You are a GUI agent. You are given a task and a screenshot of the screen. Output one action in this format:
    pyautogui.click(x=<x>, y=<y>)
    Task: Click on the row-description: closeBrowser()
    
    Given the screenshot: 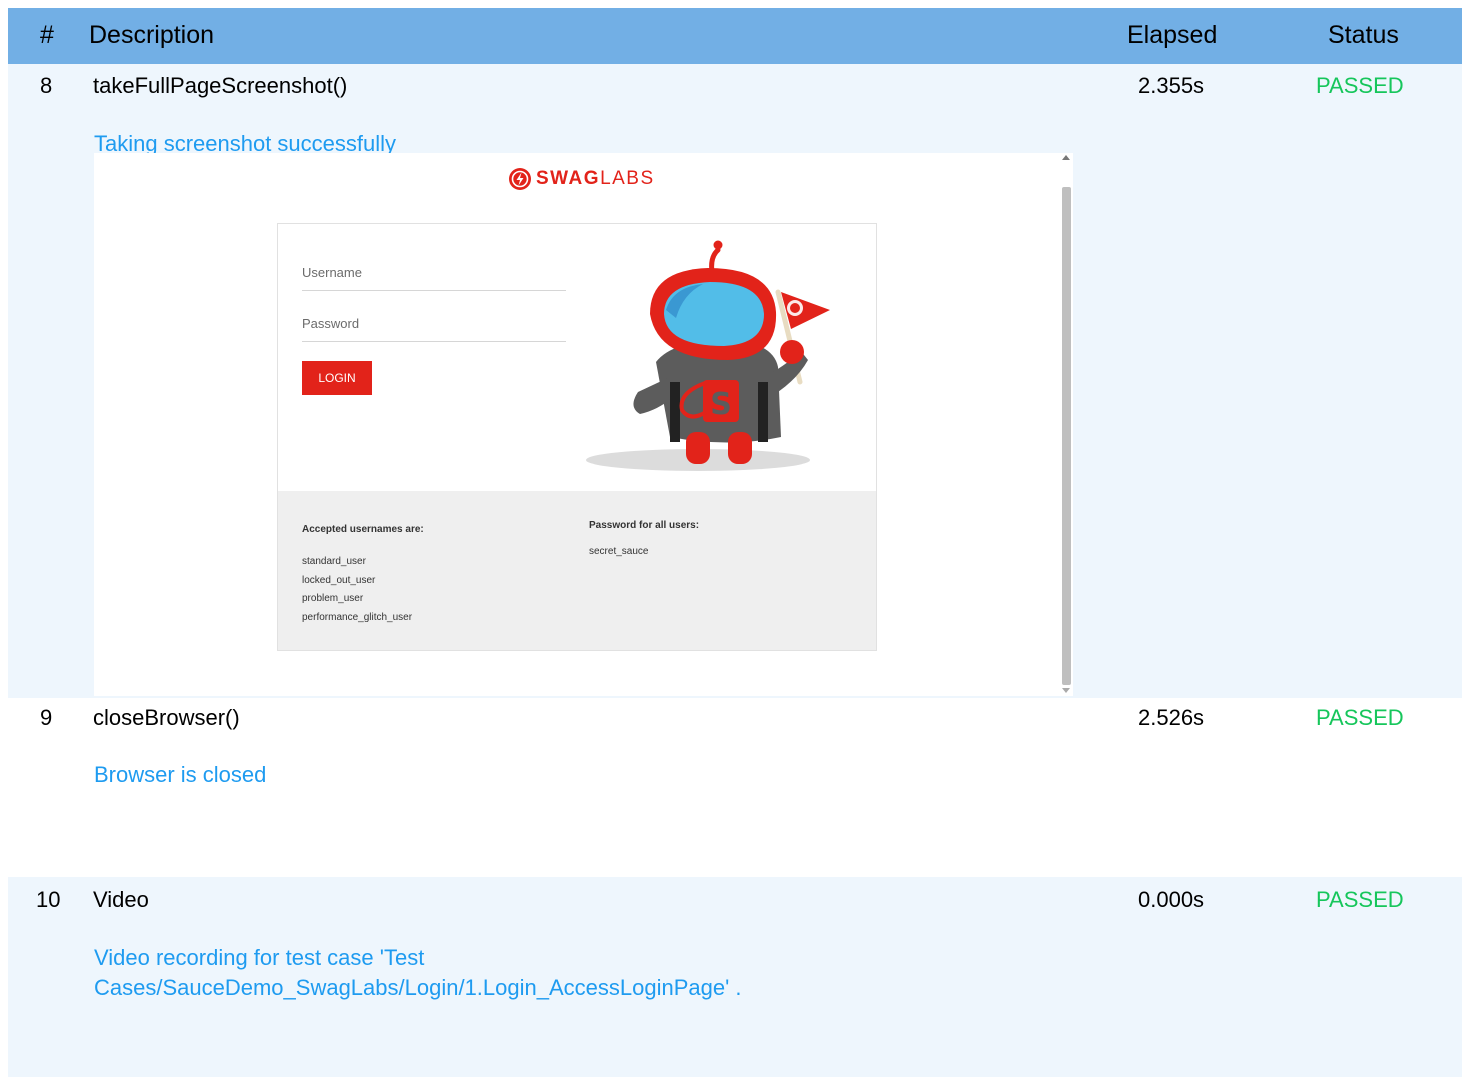 What is the action you would take?
    pyautogui.click(x=166, y=717)
    